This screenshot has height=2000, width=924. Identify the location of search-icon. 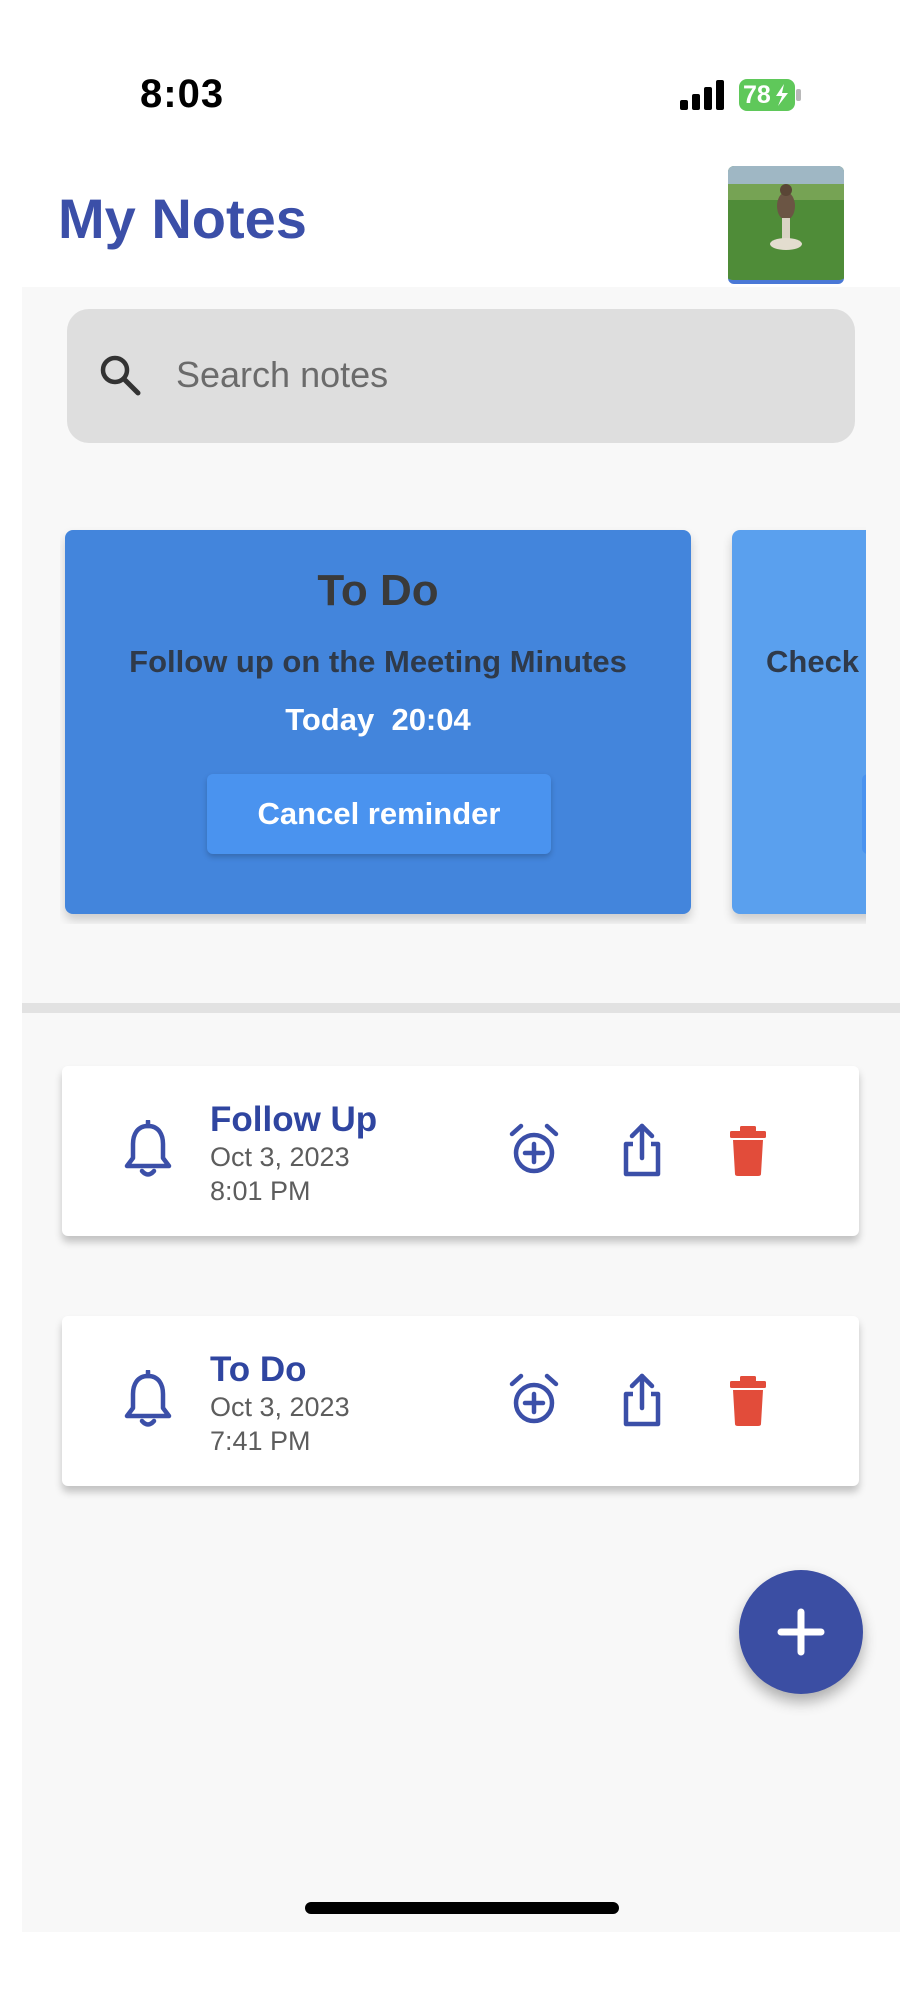
(120, 375).